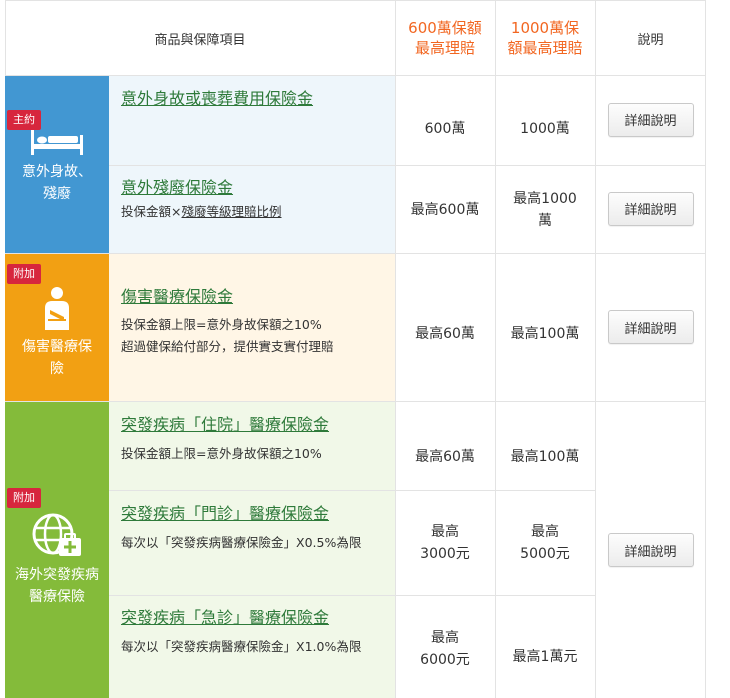 Image resolution: width=730 pixels, height=698 pixels. What do you see at coordinates (252, 425) in the screenshot?
I see `item-title-link: 突發疾病「住院」醫療保險金` at bounding box center [252, 425].